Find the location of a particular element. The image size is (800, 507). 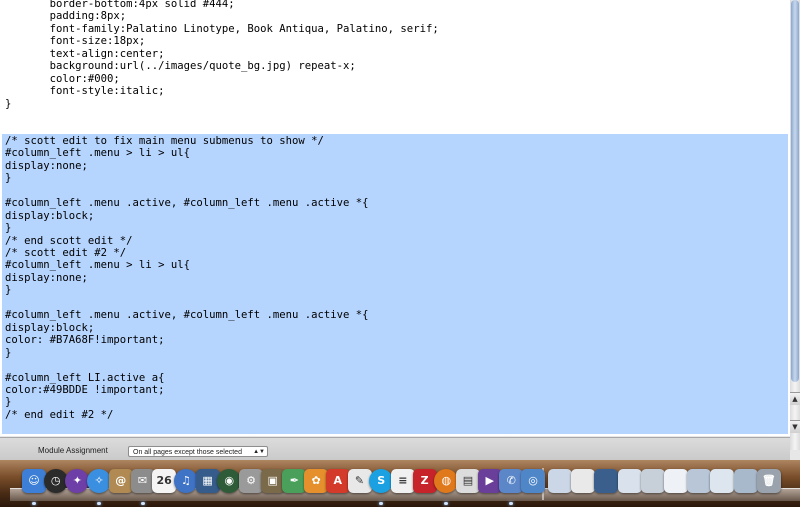

scrollbar-thumb is located at coordinates (795, 191).